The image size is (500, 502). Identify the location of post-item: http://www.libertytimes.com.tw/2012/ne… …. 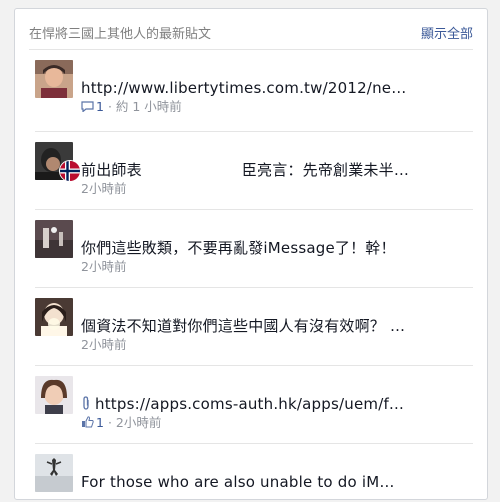
(254, 91).